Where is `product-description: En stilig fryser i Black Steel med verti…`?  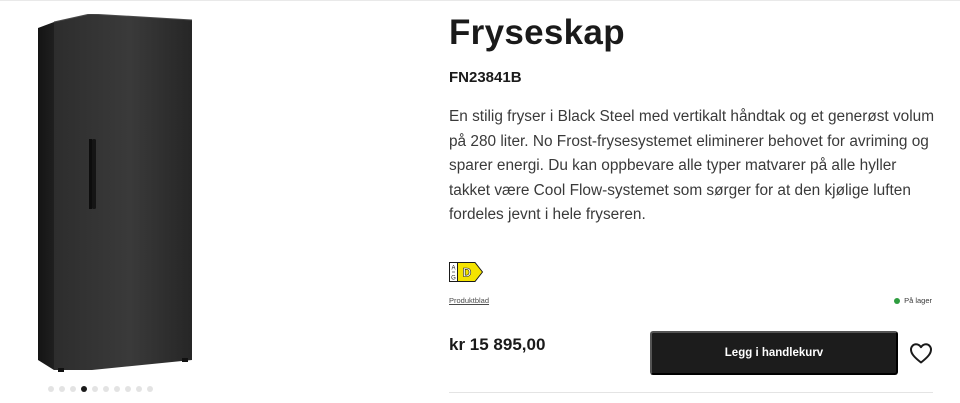
product-description: En stilig fryser i Black Steel med verti… is located at coordinates (692, 165).